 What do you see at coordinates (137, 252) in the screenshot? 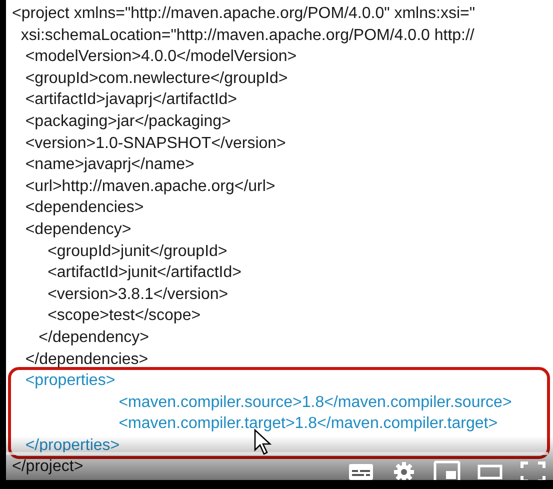
I see `code-line: <groupId>junit</groupId>` at bounding box center [137, 252].